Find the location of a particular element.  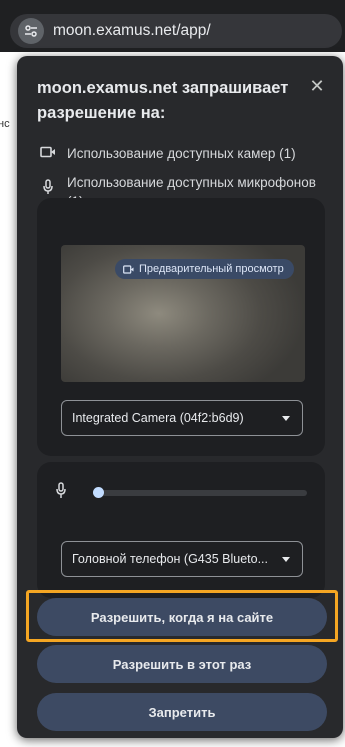

deny-label: Запретить is located at coordinates (182, 712).